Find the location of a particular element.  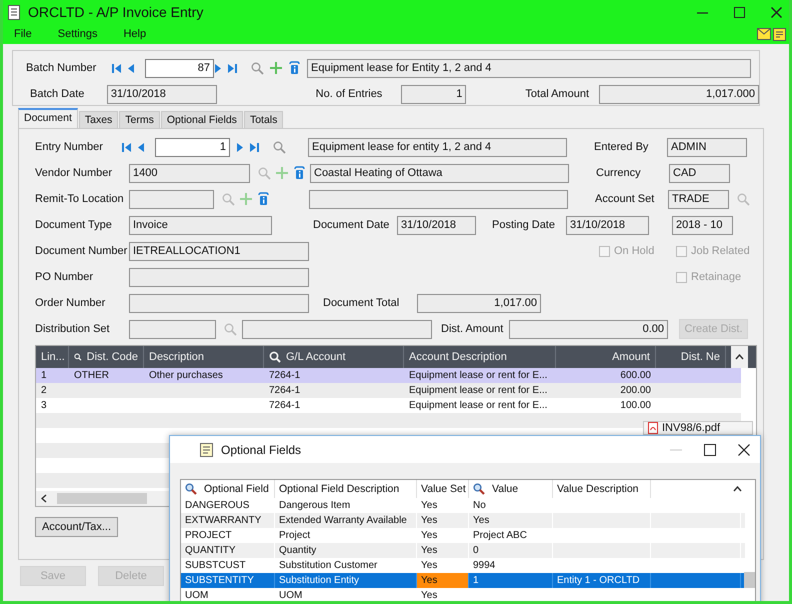

batch-description-field: Equipment lease for Entity 1, 2 and 4 is located at coordinates (529, 68).